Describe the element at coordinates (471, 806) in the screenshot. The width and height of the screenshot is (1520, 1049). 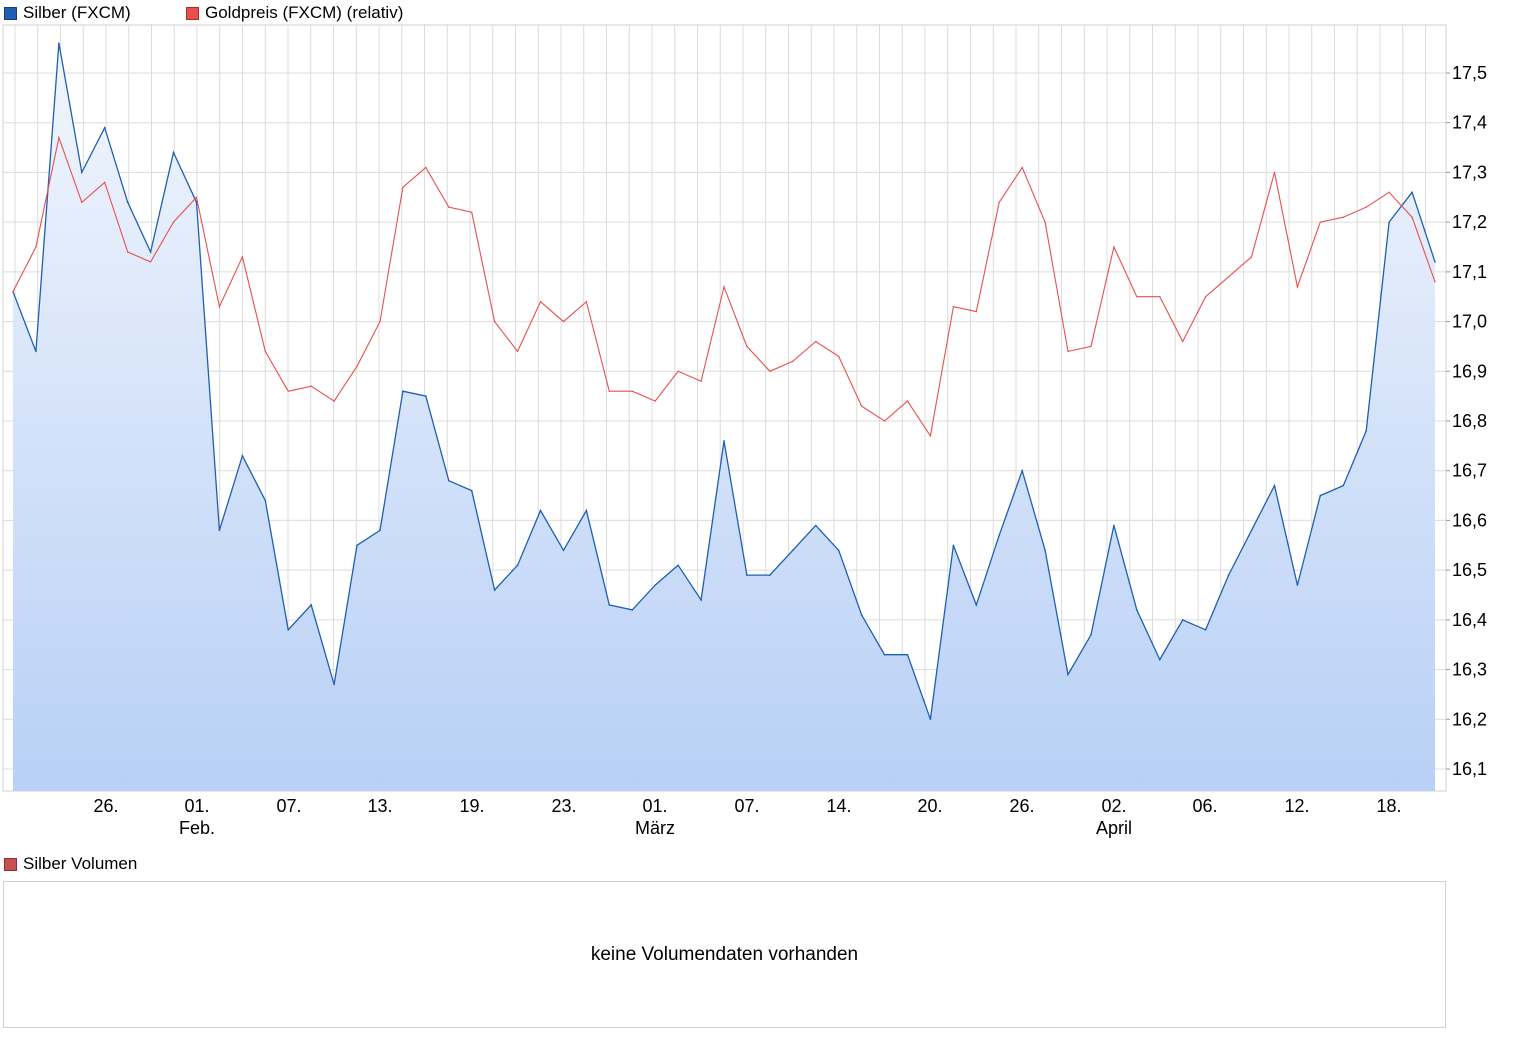
I see `x-tick-label: 19.` at that location.